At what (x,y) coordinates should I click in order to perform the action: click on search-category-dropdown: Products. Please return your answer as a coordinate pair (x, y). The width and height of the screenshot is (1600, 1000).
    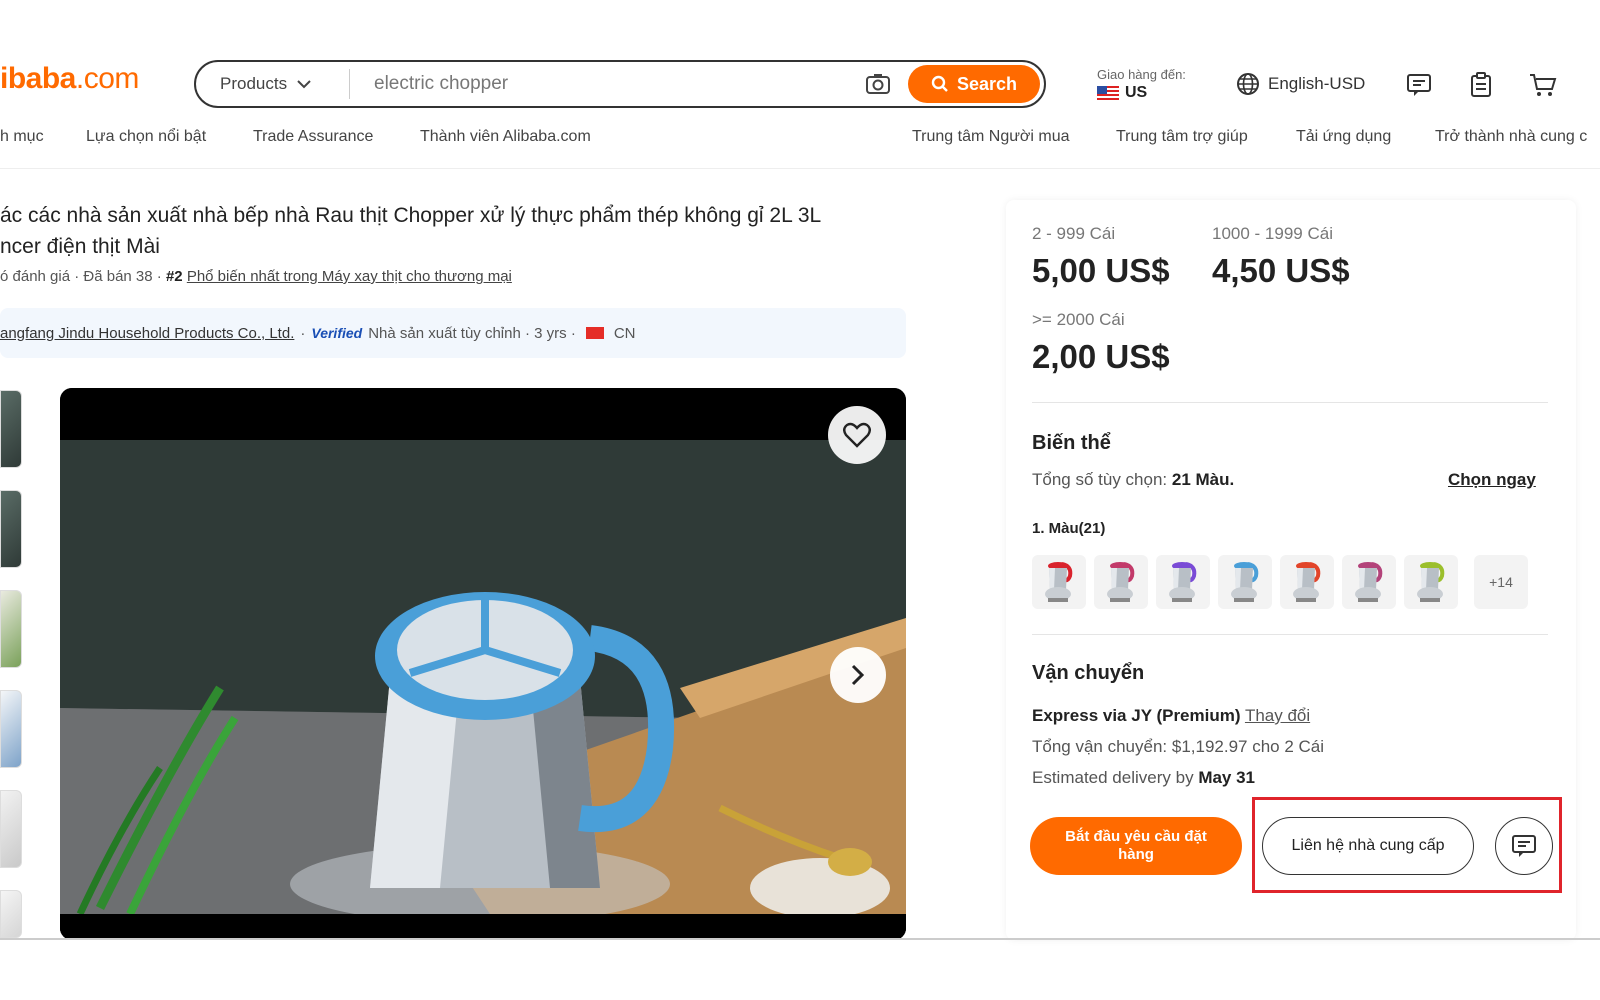
    Looking at the image, I should click on (273, 84).